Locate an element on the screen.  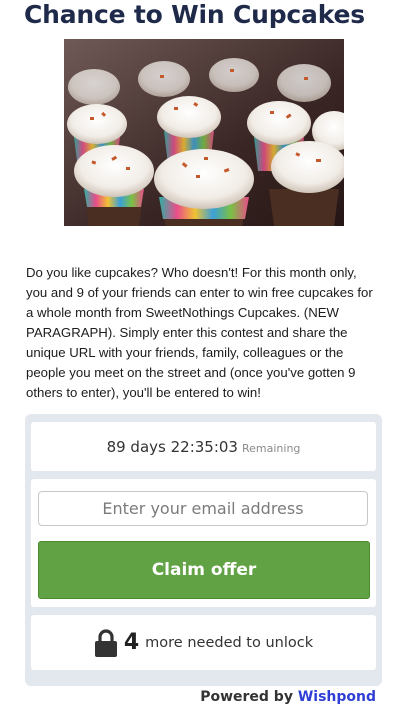
unlock-message: more needed to unlock is located at coordinates (229, 642).